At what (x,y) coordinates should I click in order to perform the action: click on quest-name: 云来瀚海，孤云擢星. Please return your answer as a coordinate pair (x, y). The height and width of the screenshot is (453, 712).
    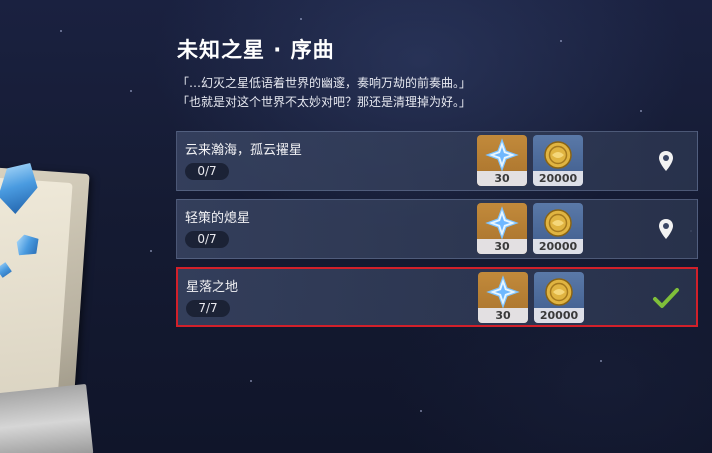
    Looking at the image, I should click on (244, 150).